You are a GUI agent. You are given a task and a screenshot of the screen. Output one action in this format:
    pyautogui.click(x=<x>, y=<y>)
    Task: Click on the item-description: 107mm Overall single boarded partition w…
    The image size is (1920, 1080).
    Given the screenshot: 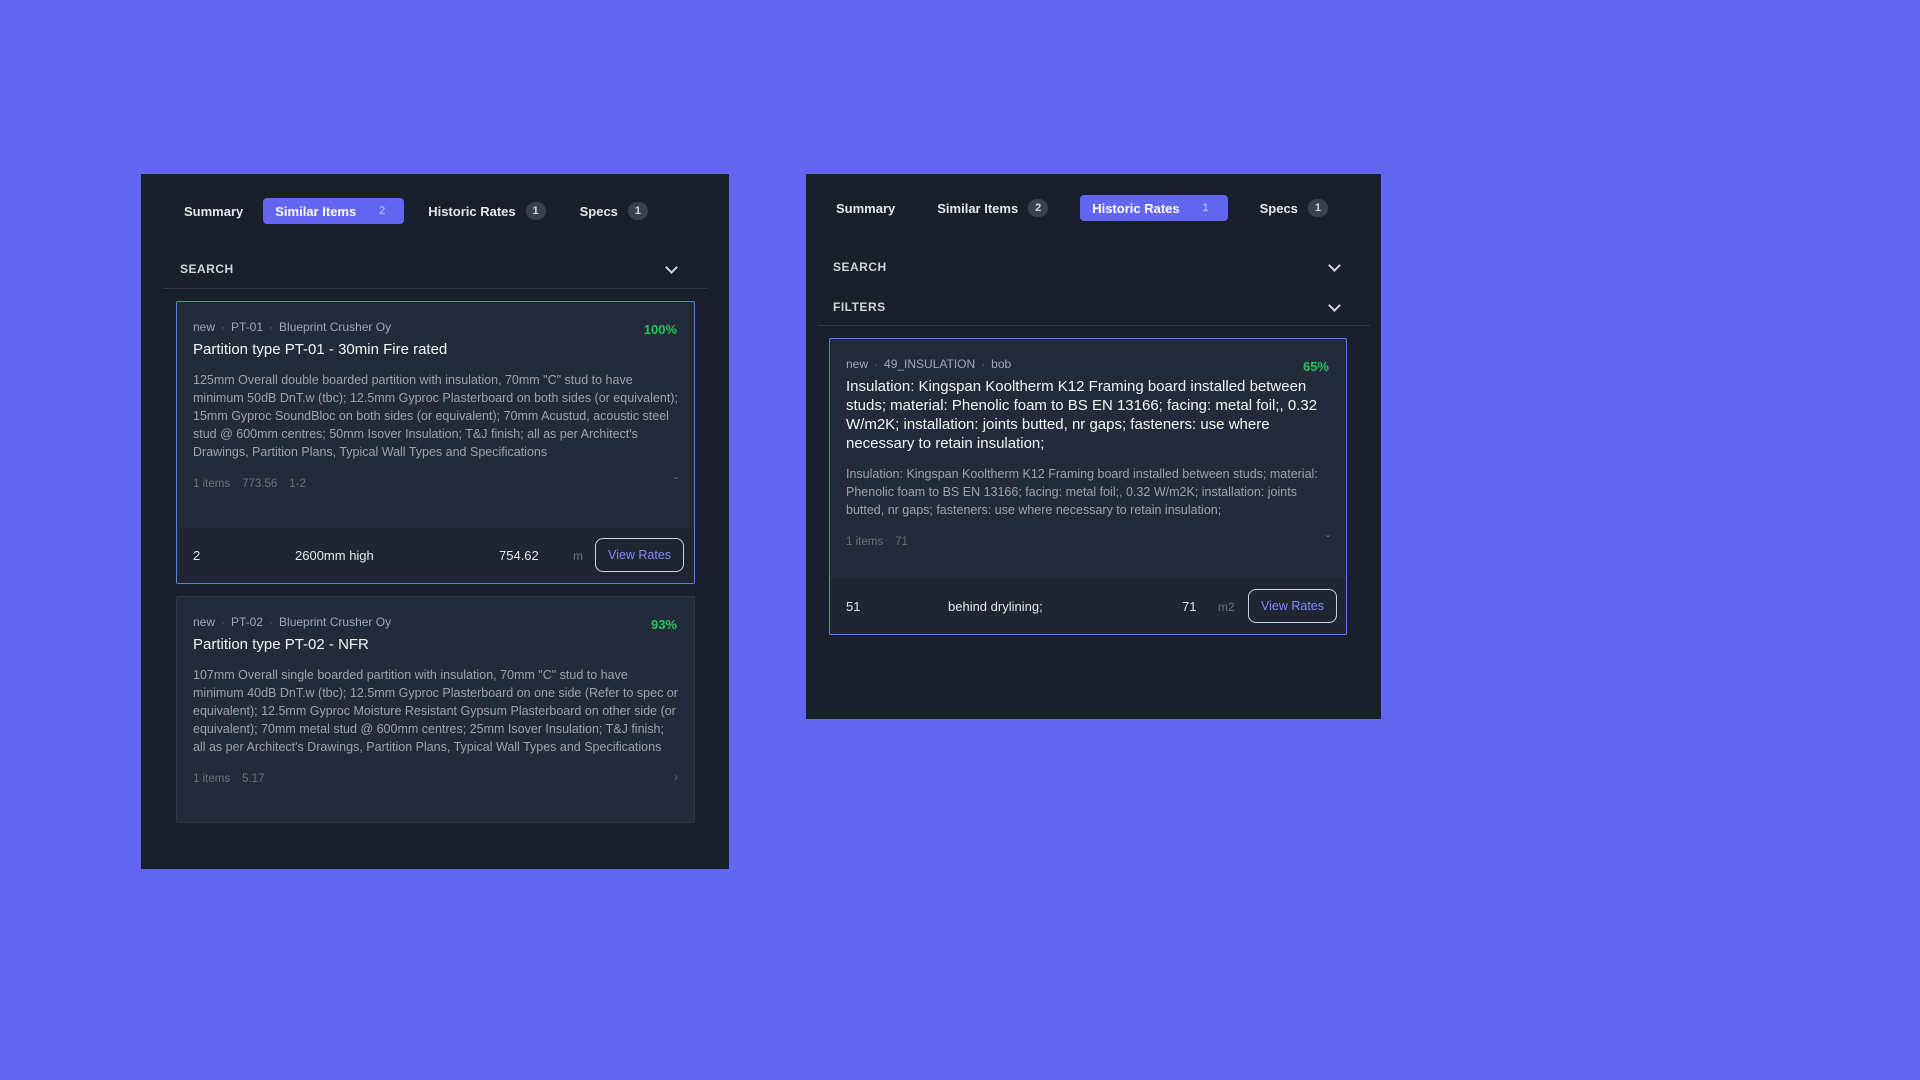 What is the action you would take?
    pyautogui.click(x=435, y=711)
    